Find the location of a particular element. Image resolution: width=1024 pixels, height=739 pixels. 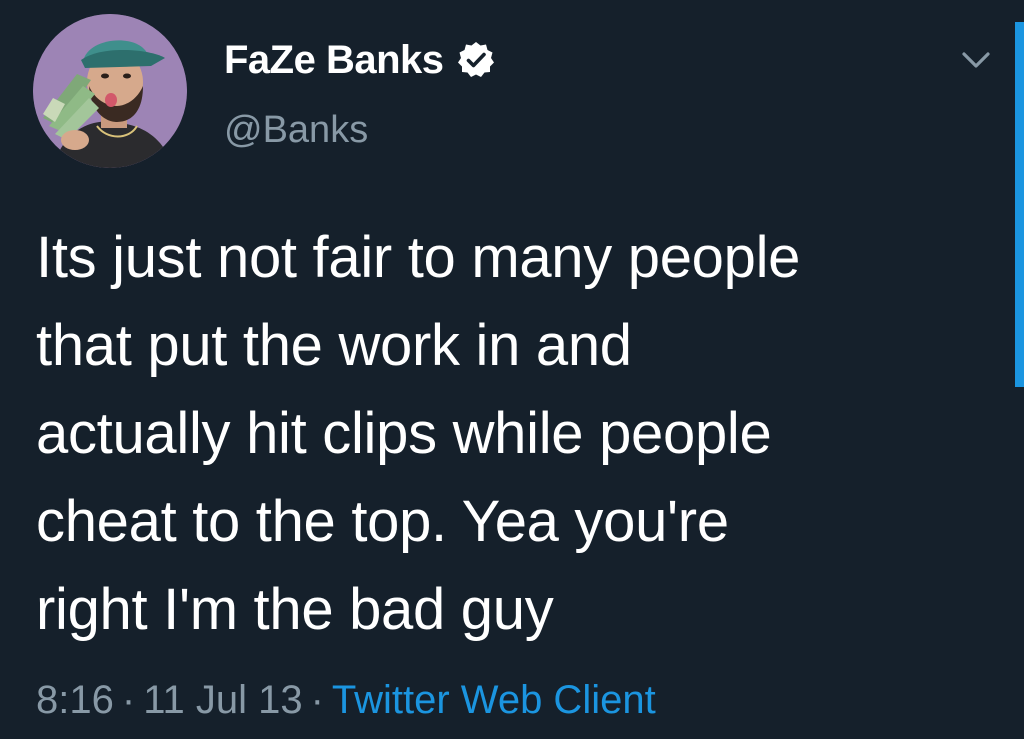

author-name-row: FaZe Banks is located at coordinates (360, 60).